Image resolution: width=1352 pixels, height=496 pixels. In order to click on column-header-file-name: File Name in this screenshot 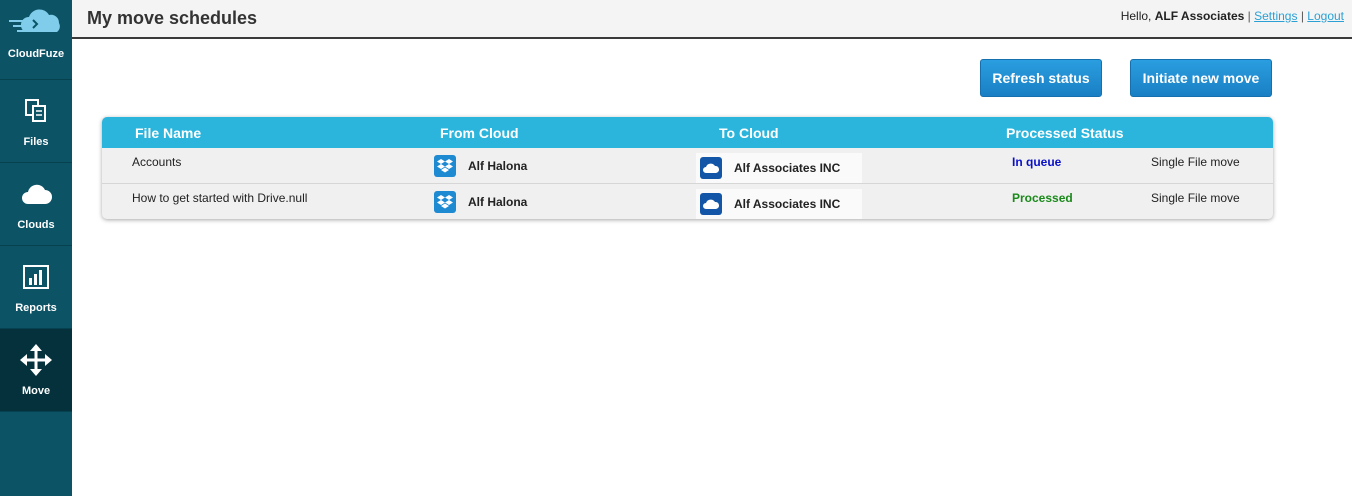, I will do `click(168, 133)`.